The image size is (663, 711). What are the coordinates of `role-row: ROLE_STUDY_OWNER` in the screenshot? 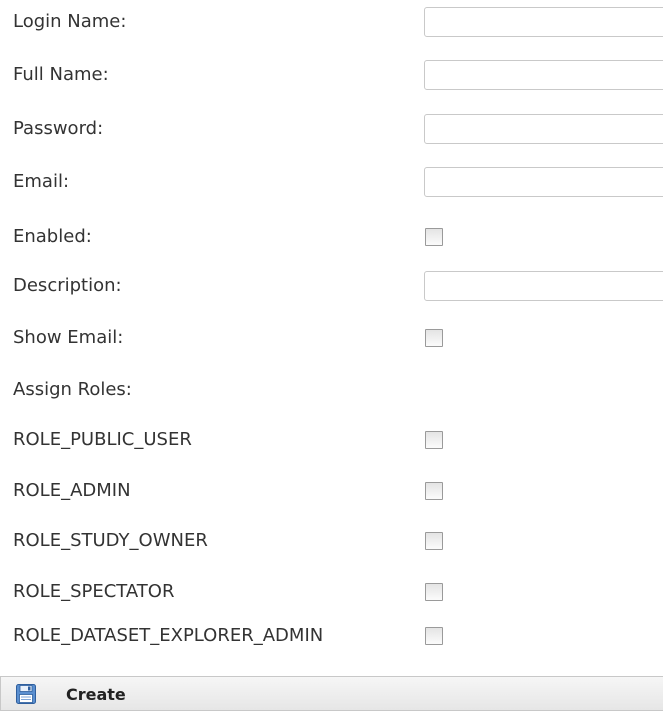 It's located at (331, 541).